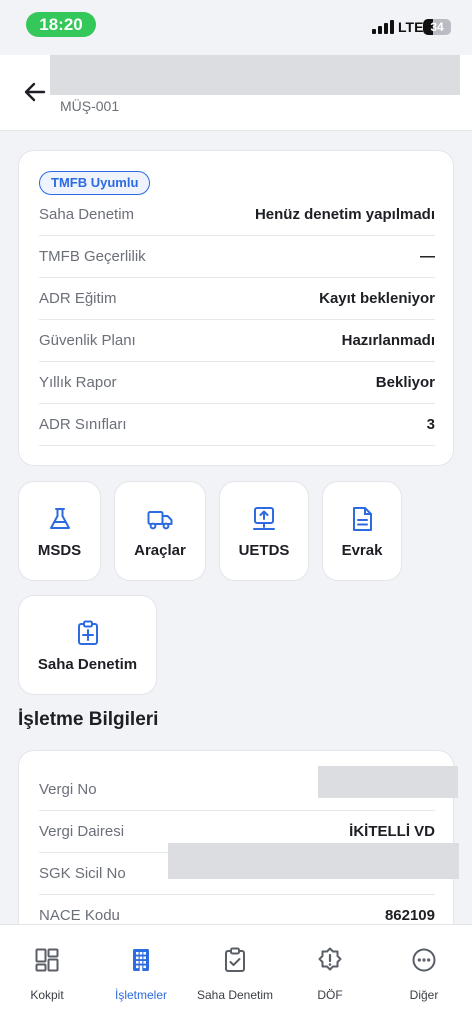  What do you see at coordinates (140, 995) in the screenshot?
I see `nav-label-isletmeler: İşletmeler` at bounding box center [140, 995].